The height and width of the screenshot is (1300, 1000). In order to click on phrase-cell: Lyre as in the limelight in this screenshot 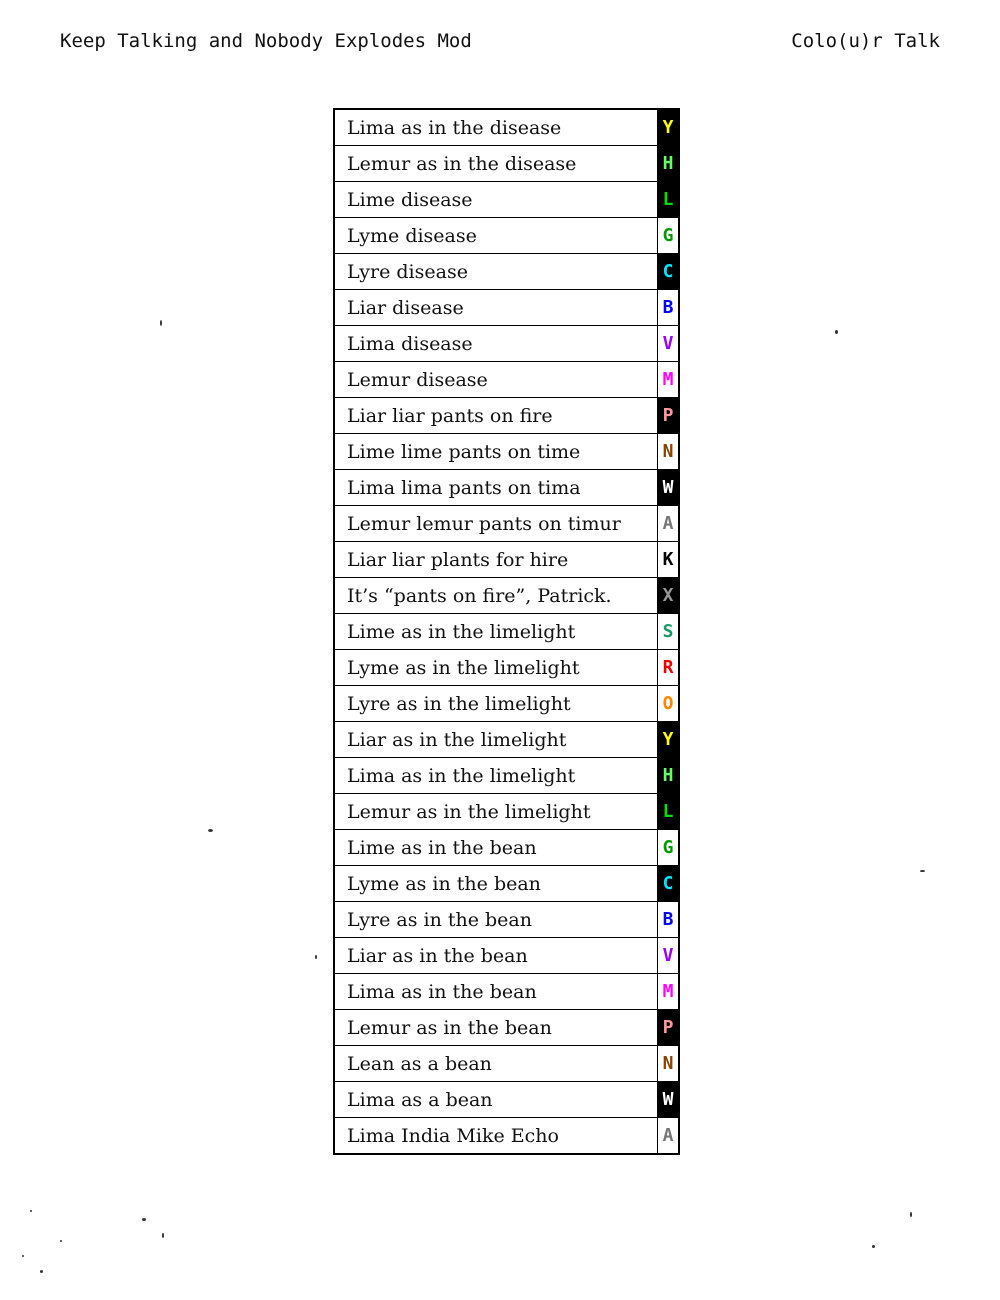, I will do `click(495, 703)`.